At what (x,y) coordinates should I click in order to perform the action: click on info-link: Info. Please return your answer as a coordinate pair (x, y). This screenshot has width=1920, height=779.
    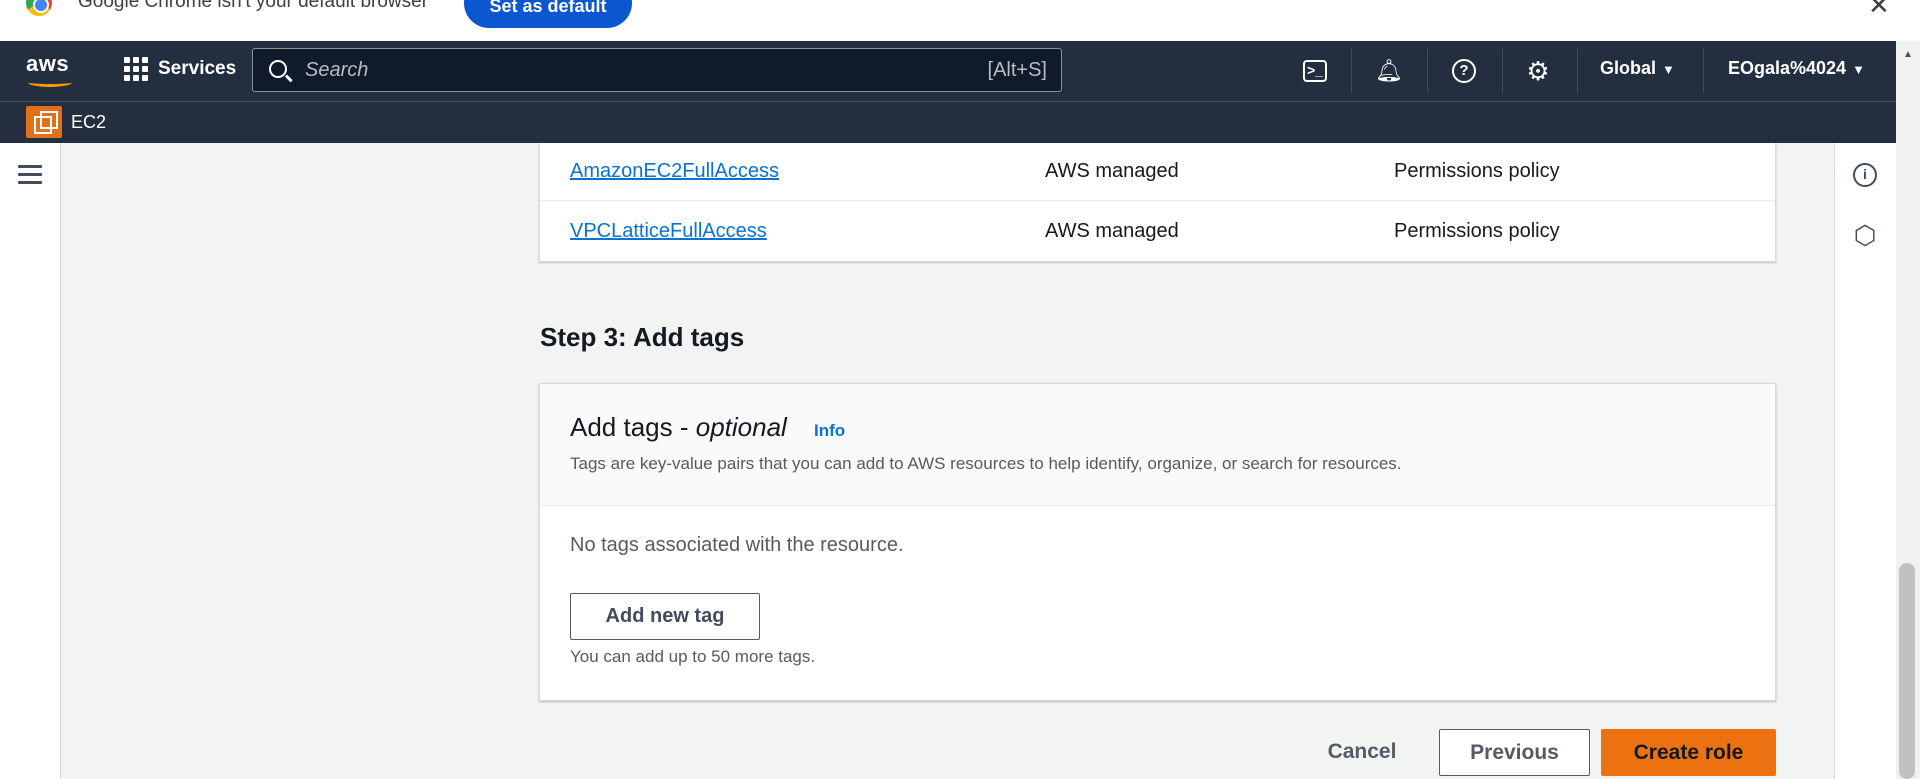
    Looking at the image, I should click on (829, 431).